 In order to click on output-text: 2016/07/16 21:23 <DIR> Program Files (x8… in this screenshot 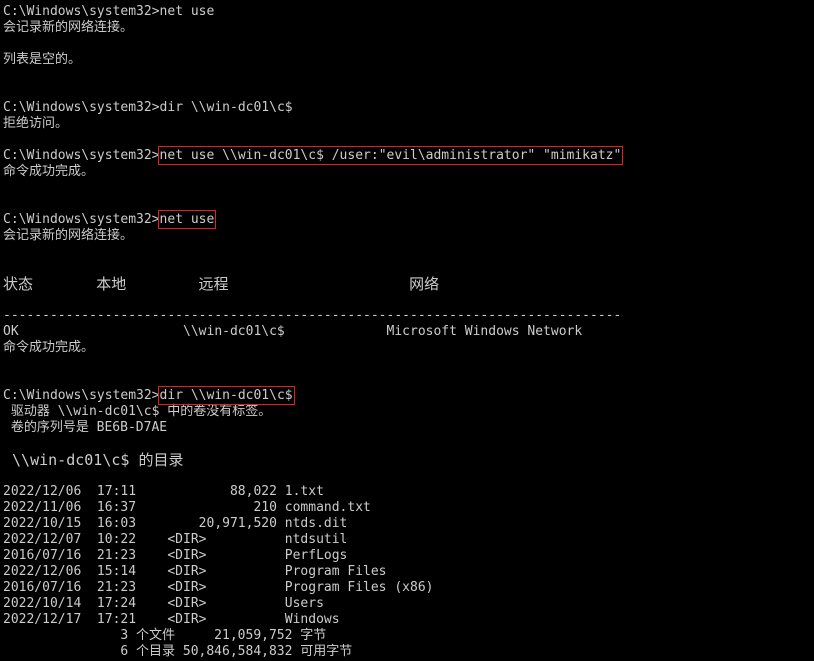, I will do `click(218, 587)`.